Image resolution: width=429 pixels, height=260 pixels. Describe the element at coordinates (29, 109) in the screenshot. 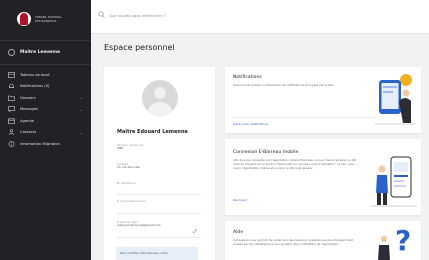

I see `sidebar-item-label: Messages` at that location.